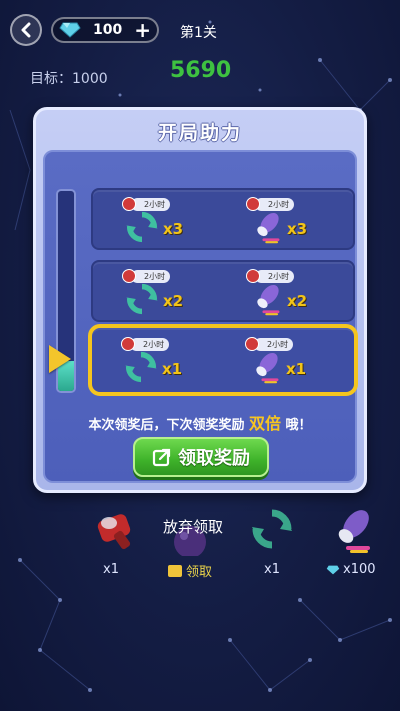 Image resolution: width=400 pixels, height=711 pixels. I want to click on level-label: 第1关, so click(198, 33).